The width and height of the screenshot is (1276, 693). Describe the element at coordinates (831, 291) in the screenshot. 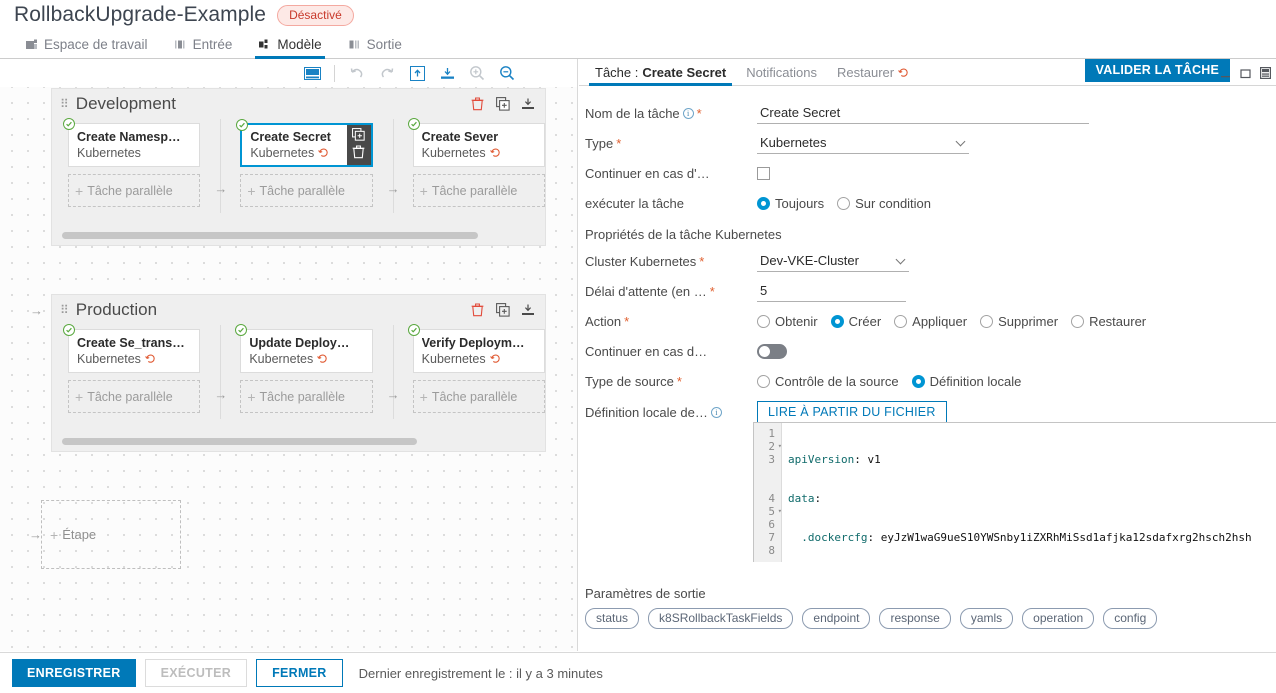

I see `timeout-input` at that location.